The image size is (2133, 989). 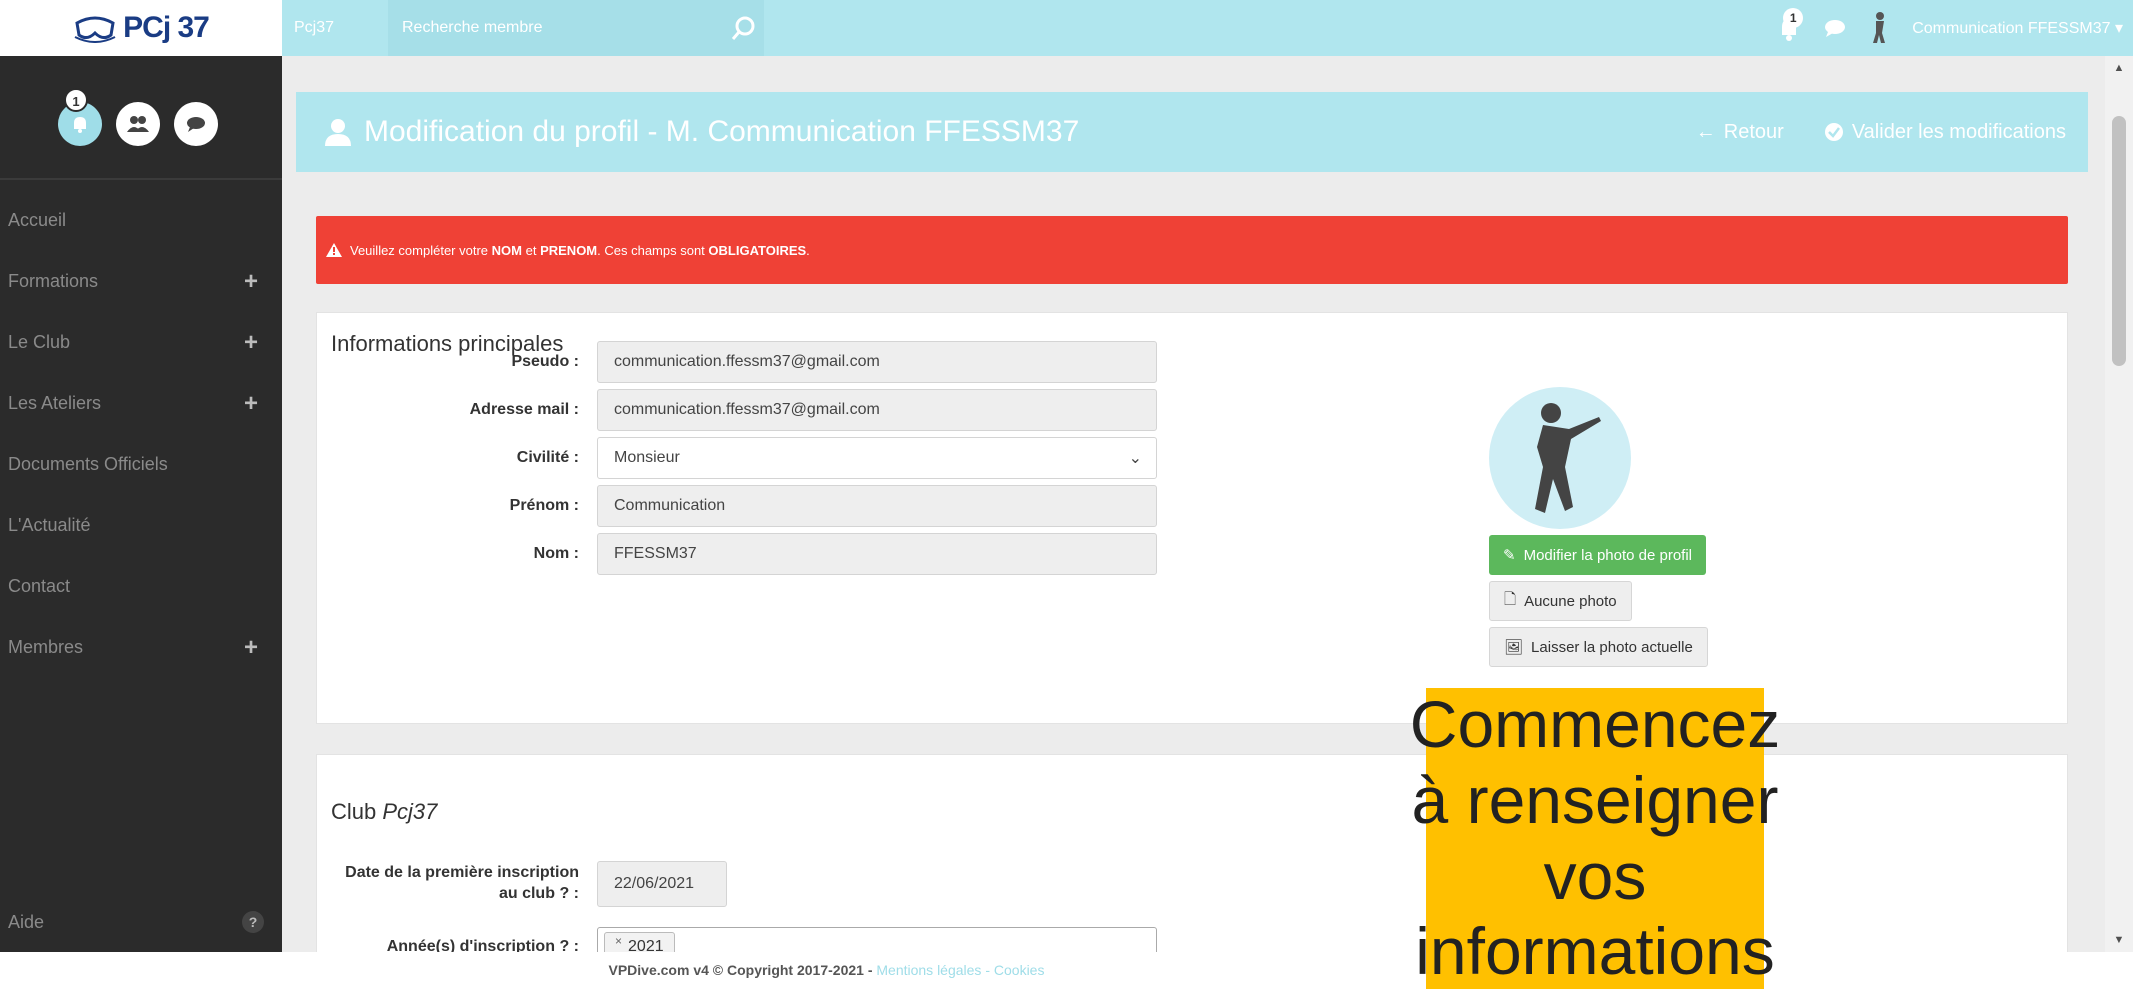 What do you see at coordinates (1833, 132) in the screenshot?
I see `check-circle-icon` at bounding box center [1833, 132].